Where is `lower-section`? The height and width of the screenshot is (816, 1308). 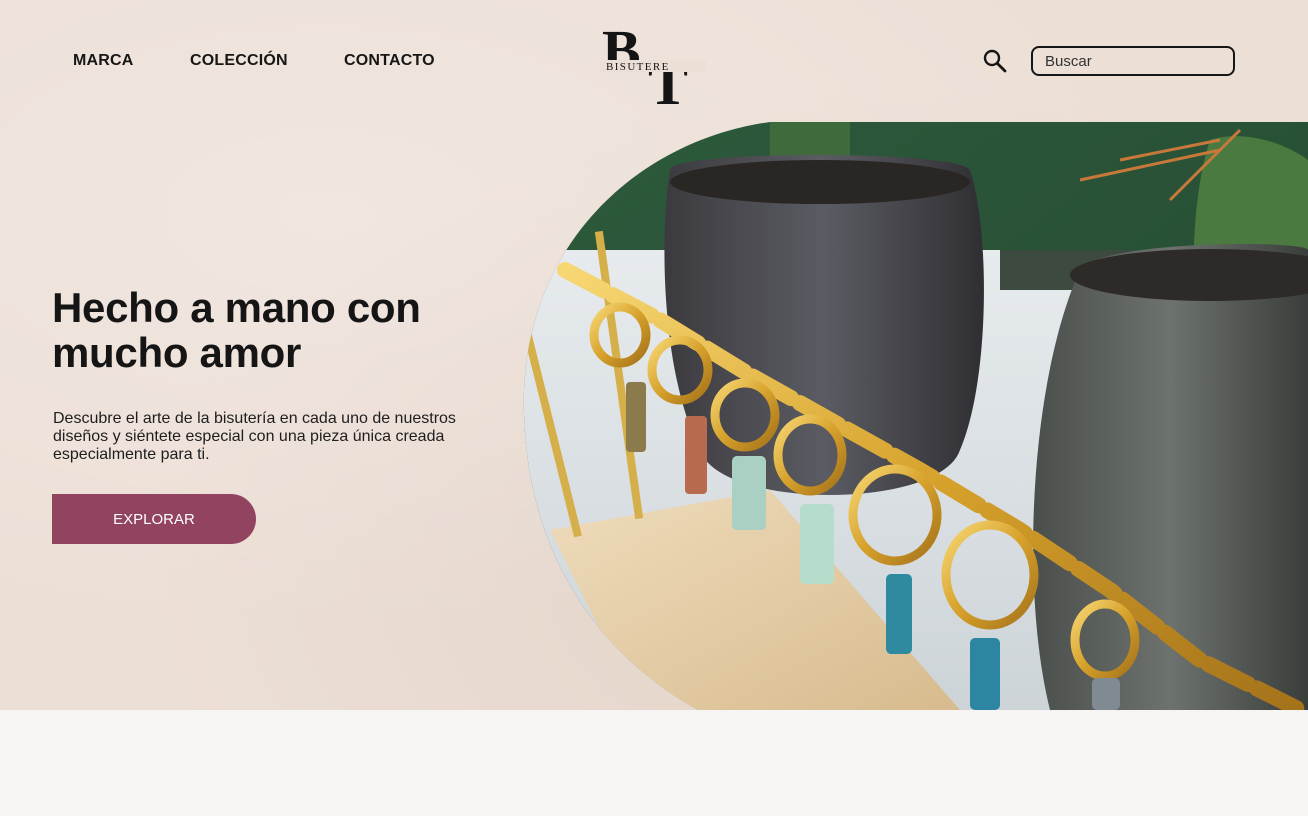
lower-section is located at coordinates (654, 763).